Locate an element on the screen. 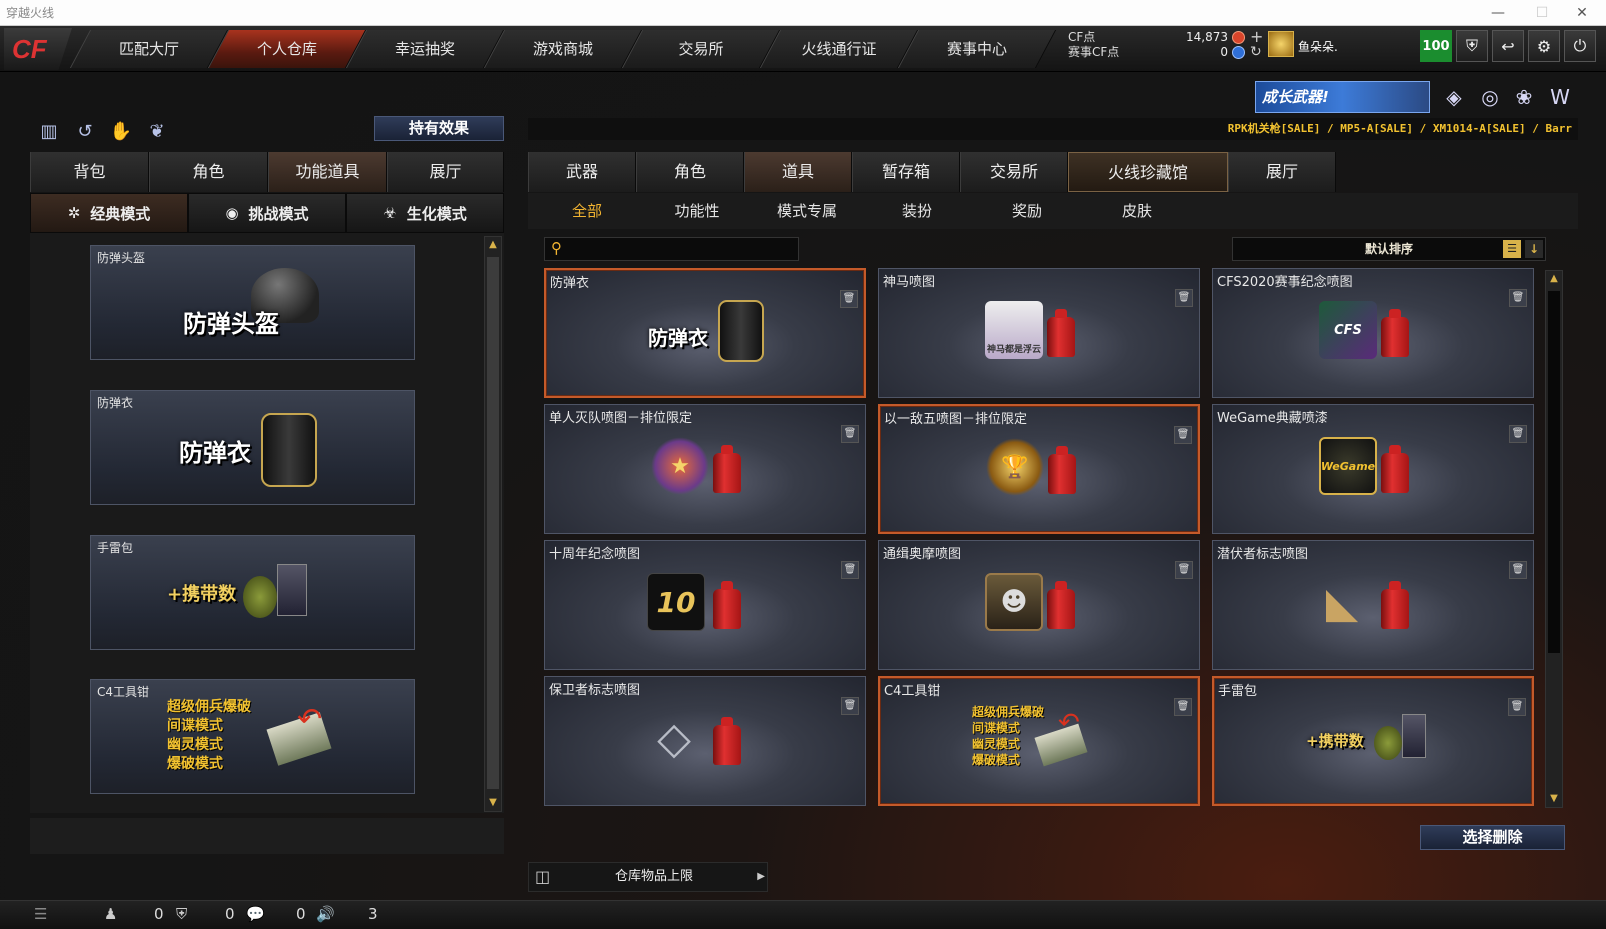 The height and width of the screenshot is (929, 1606). growth-weapon-banner: 成长武器! is located at coordinates (1342, 97).